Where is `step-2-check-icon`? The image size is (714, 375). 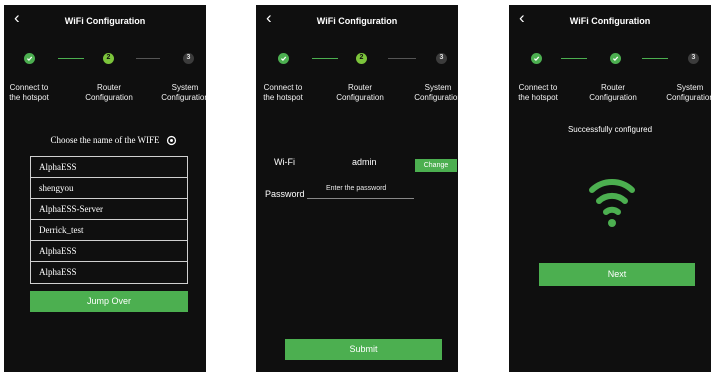
step-2-check-icon is located at coordinates (615, 58).